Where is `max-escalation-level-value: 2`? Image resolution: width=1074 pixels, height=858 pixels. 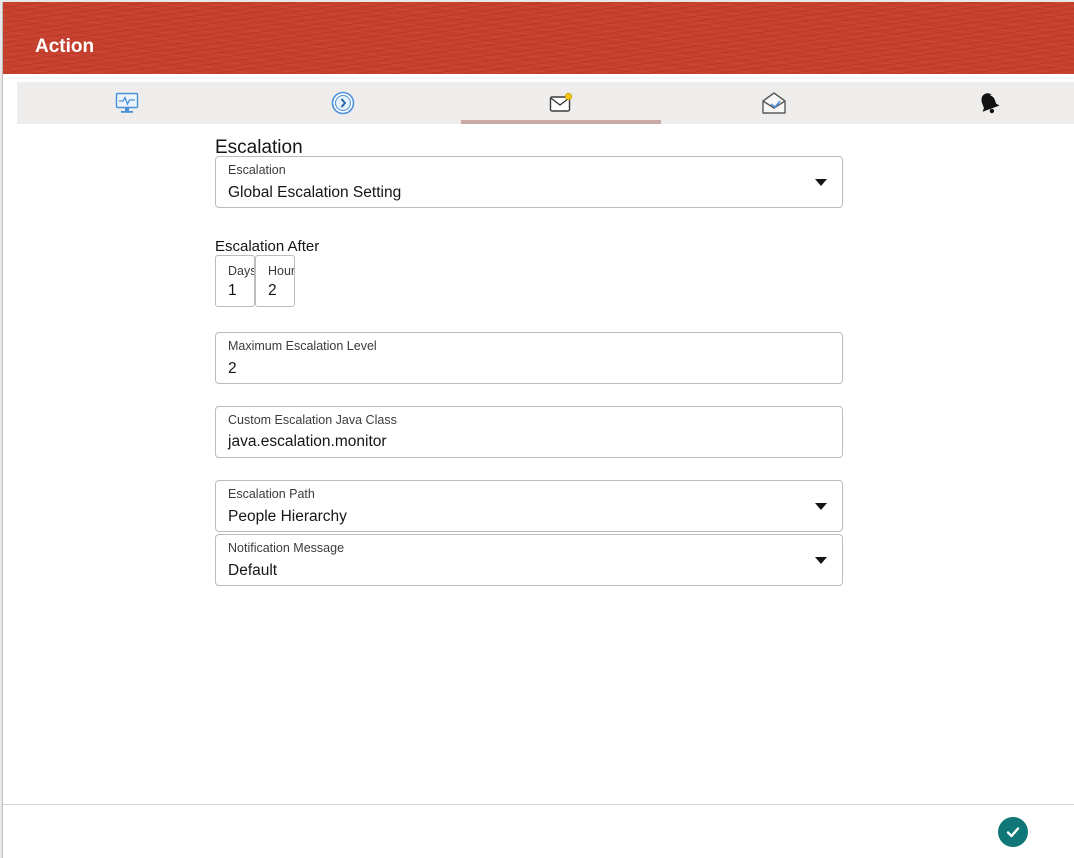 max-escalation-level-value: 2 is located at coordinates (232, 368).